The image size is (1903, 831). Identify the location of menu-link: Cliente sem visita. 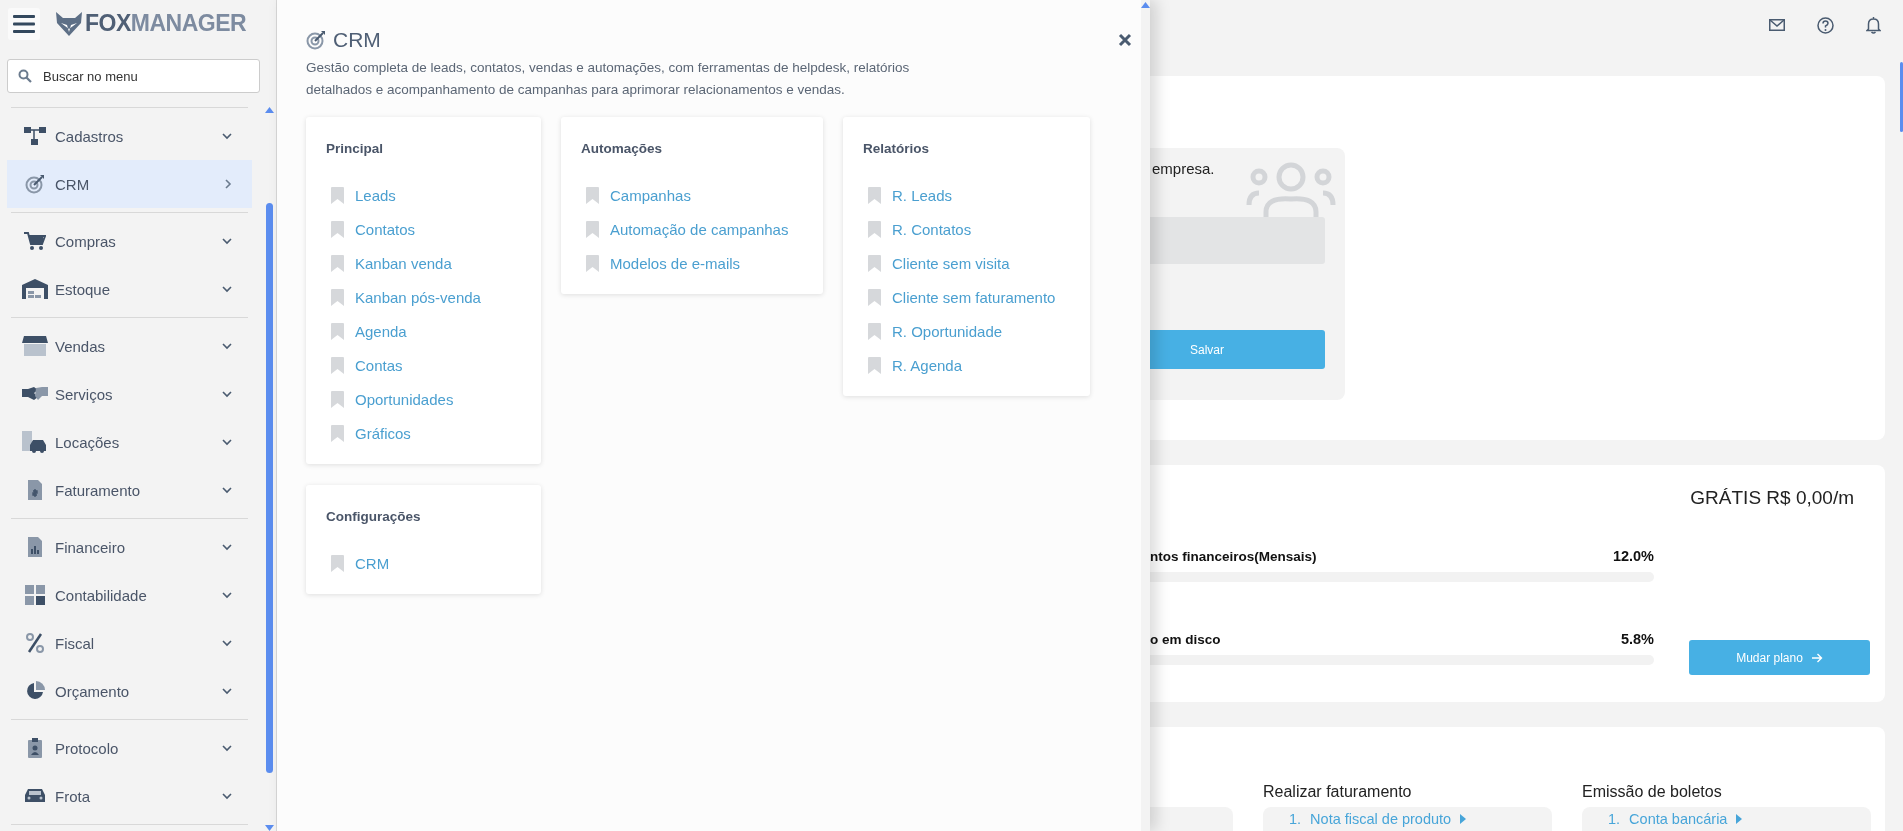
(974, 263).